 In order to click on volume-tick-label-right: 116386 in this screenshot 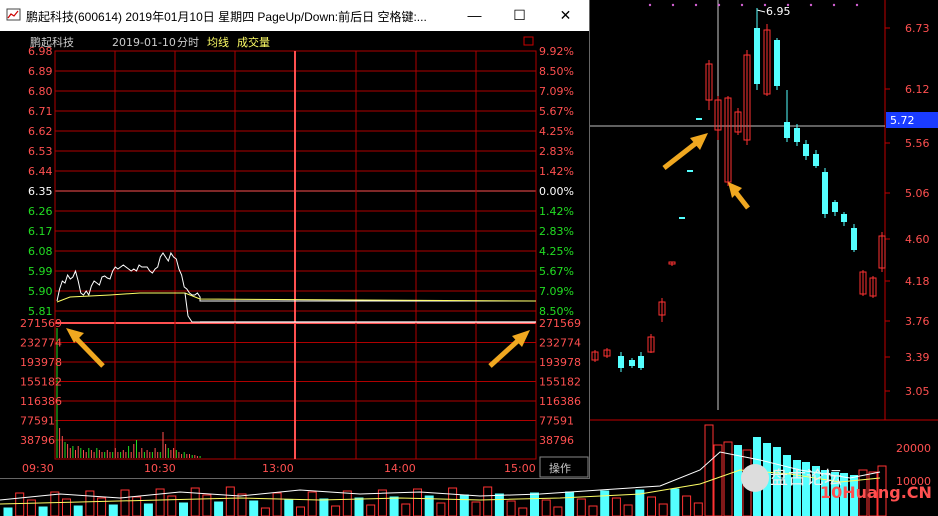, I will do `click(560, 401)`.